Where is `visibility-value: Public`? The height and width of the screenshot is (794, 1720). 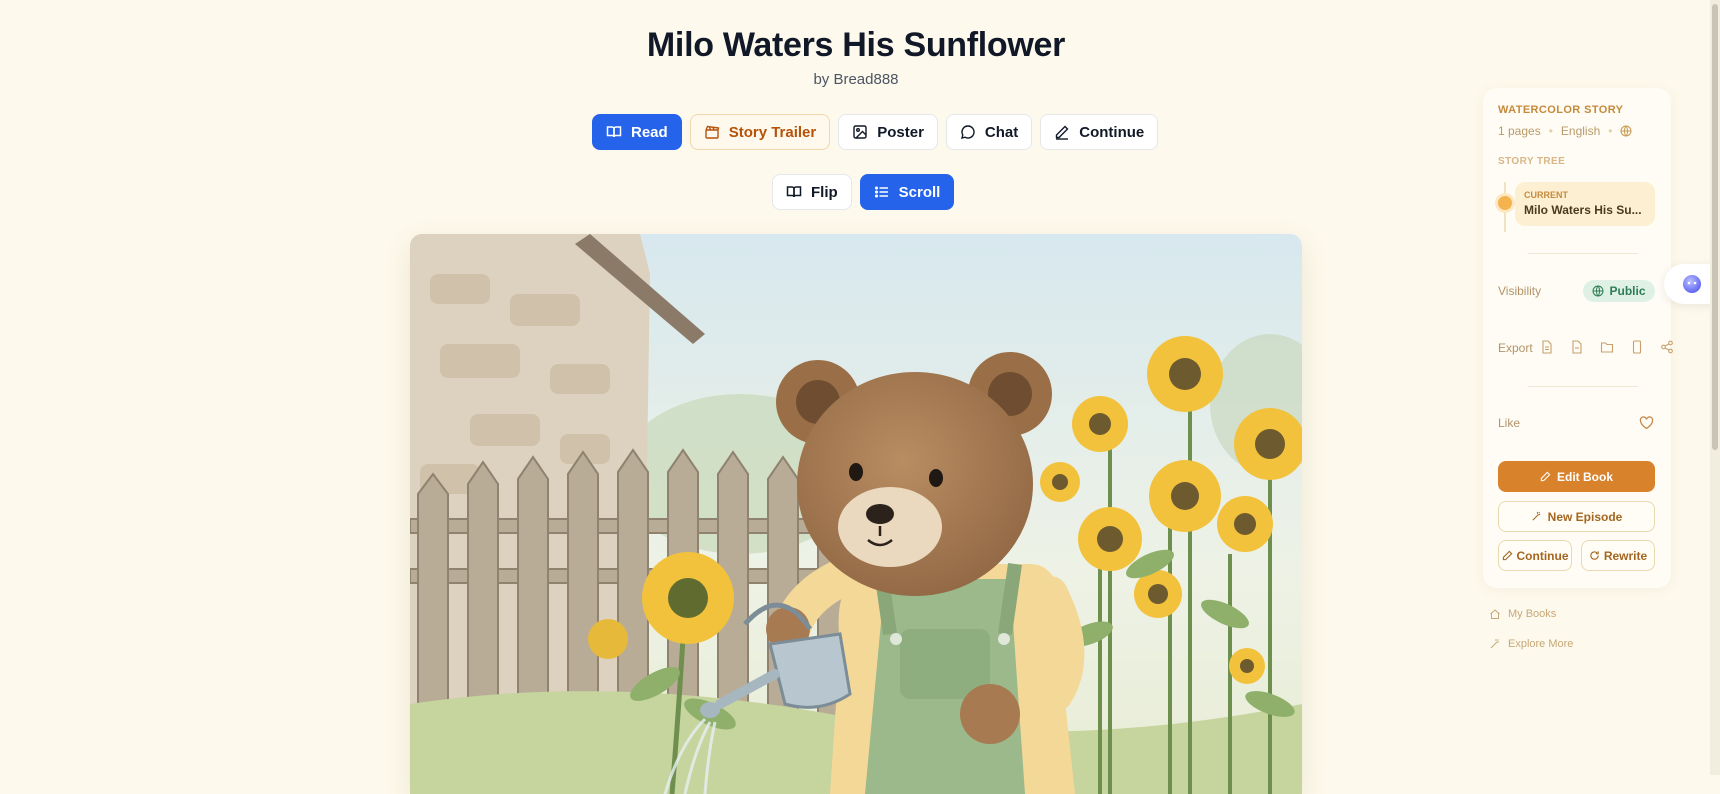
visibility-value: Public is located at coordinates (1627, 291).